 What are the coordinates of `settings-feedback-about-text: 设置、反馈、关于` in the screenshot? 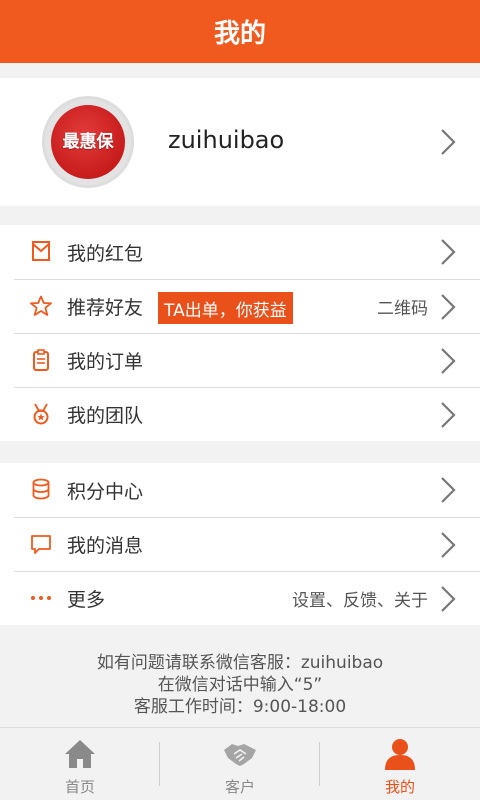 It's located at (360, 601).